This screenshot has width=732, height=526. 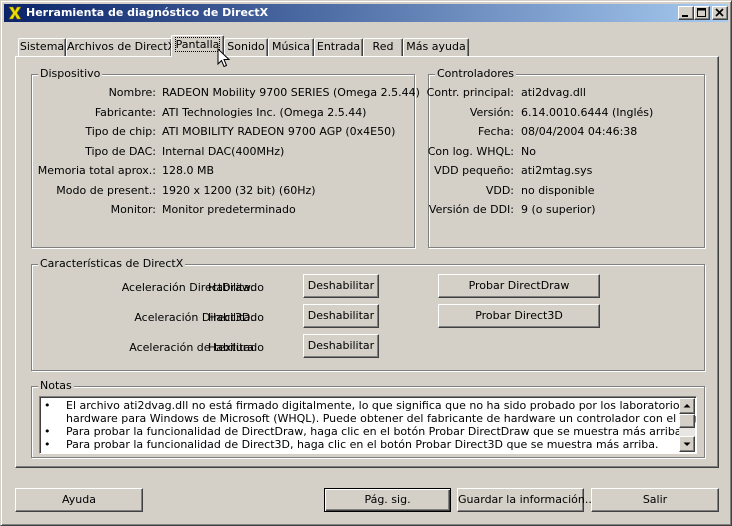 I want to click on drivers-group-title: Controladores, so click(x=475, y=73).